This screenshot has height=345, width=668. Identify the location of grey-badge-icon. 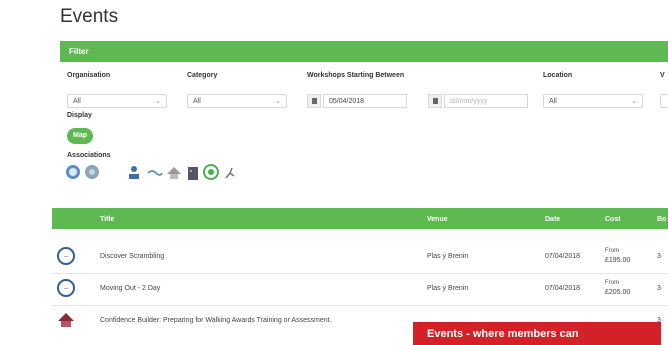
(92, 172).